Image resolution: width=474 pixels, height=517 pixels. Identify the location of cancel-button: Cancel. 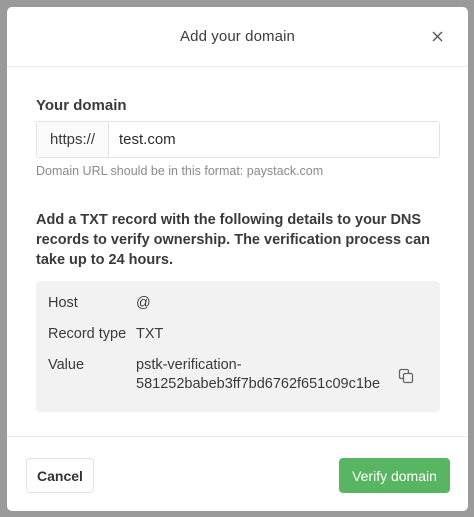
(60, 475).